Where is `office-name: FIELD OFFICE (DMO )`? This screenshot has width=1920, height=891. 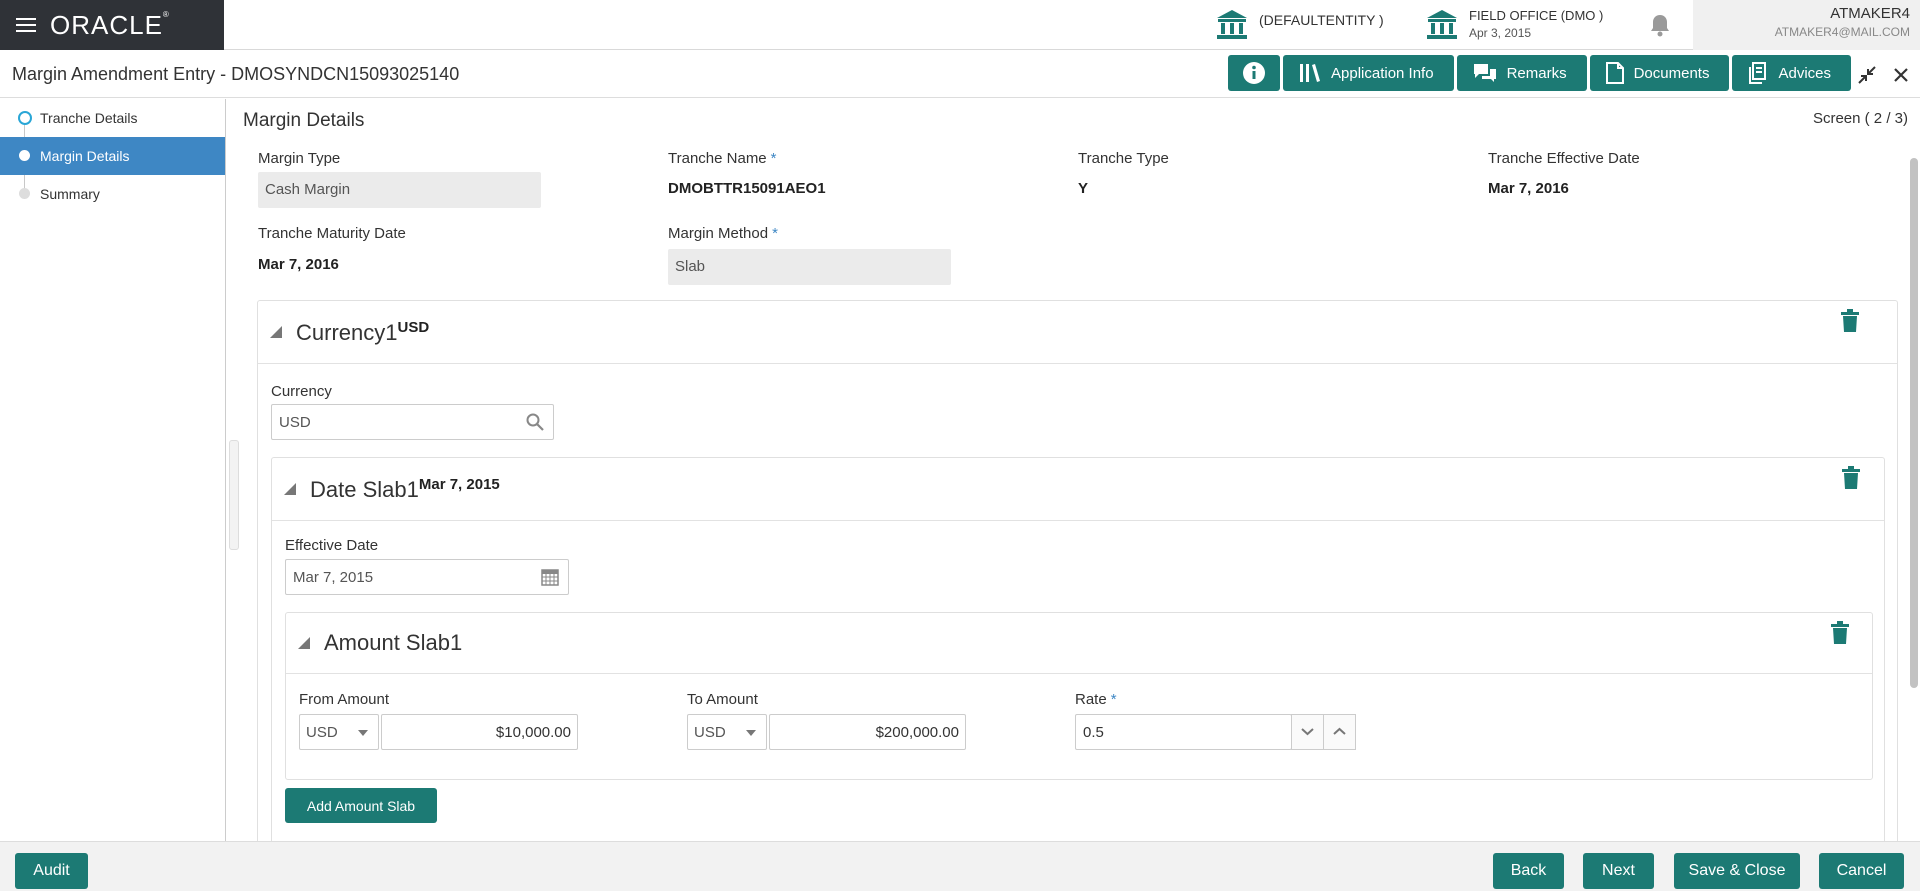
office-name: FIELD OFFICE (DMO ) is located at coordinates (1536, 15).